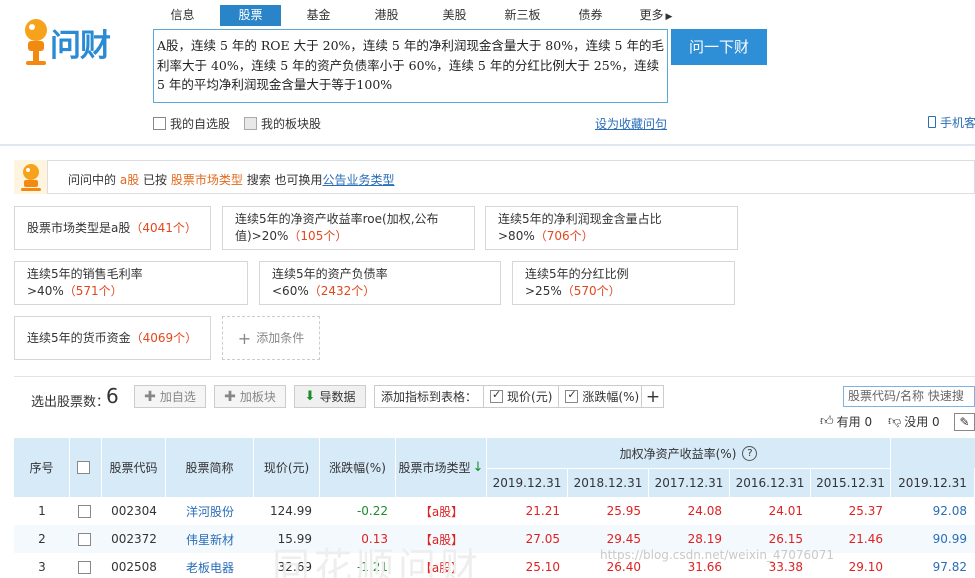  What do you see at coordinates (134, 539) in the screenshot?
I see `cell-code: 002372` at bounding box center [134, 539].